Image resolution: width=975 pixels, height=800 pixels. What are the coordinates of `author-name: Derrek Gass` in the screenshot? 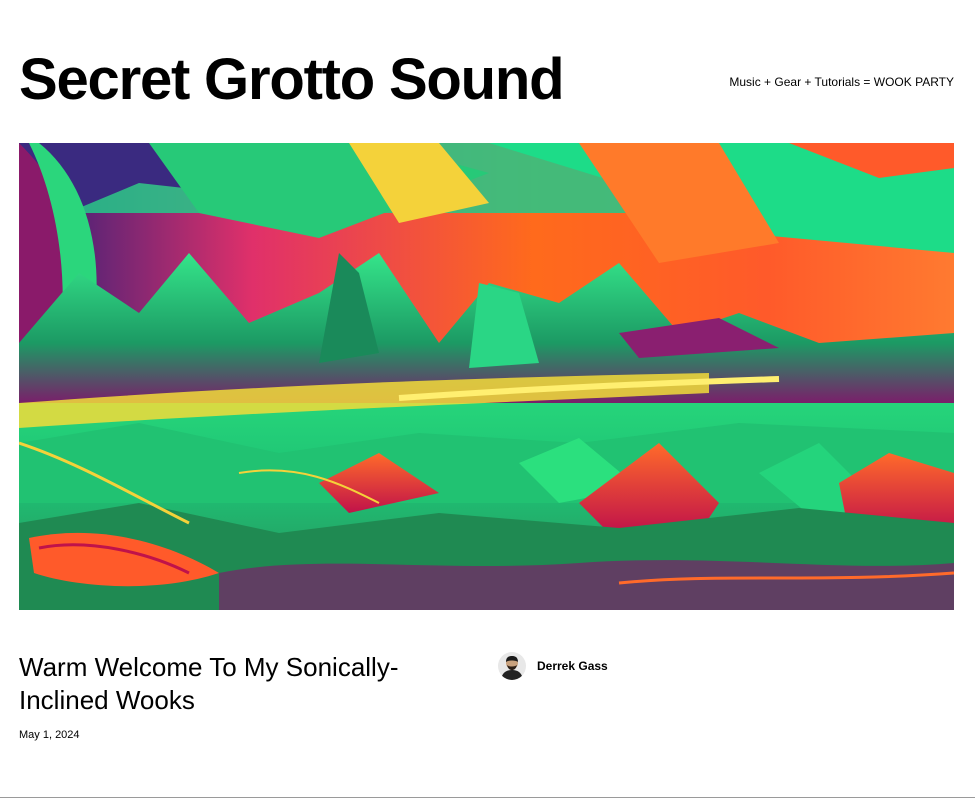 It's located at (572, 666).